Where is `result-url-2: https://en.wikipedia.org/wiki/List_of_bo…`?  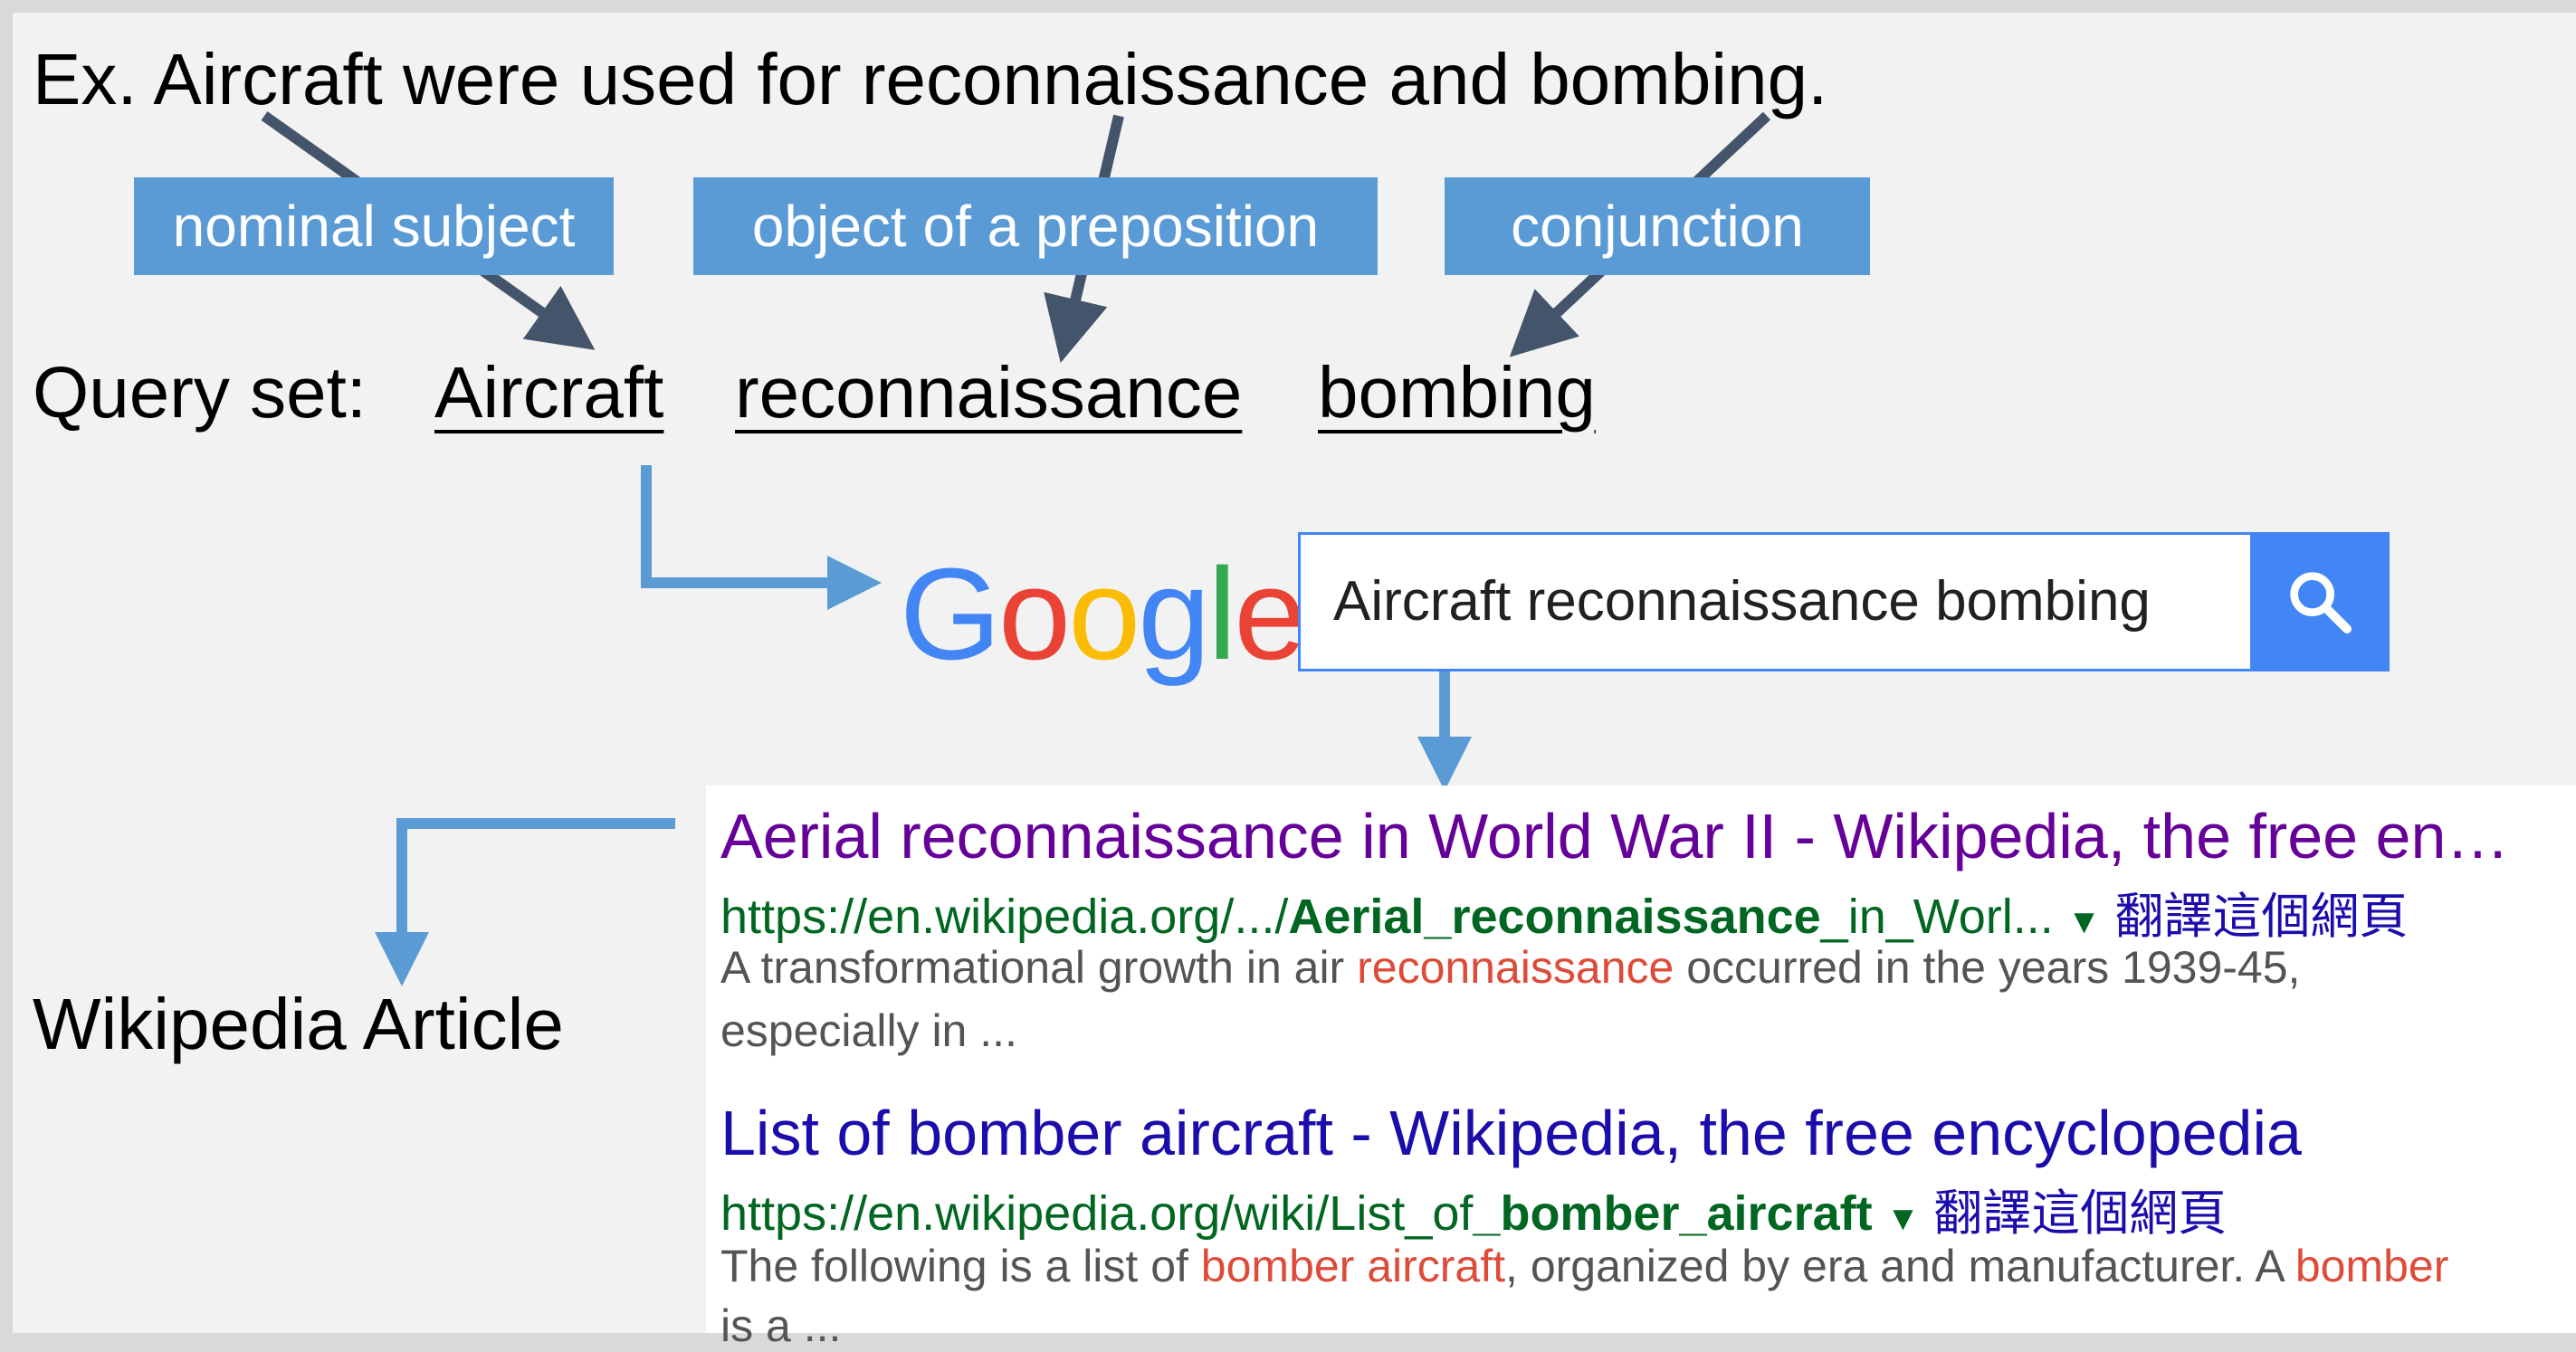
result-url-2: https://en.wikipedia.org/wiki/List_of_bo… is located at coordinates (1473, 1208).